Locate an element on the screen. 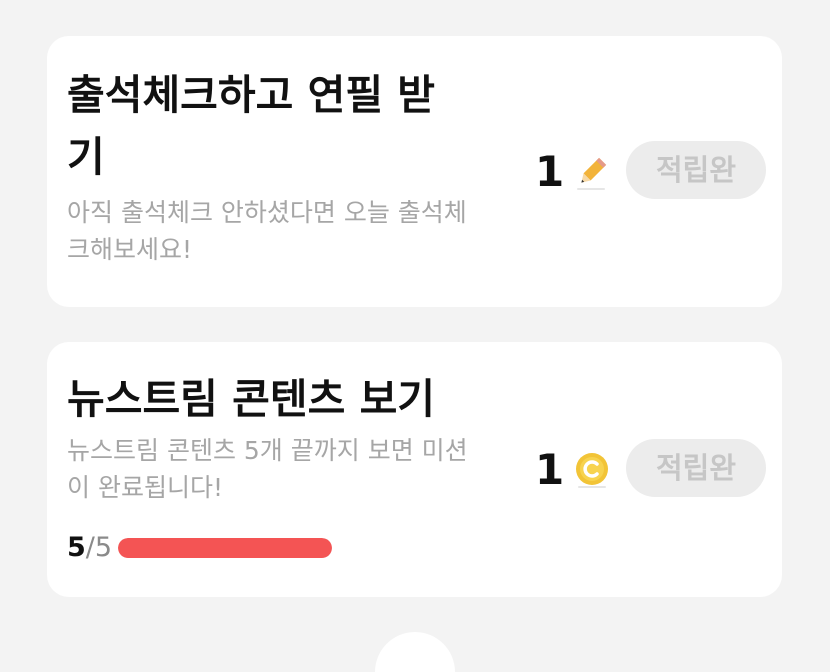 The image size is (830, 672). progress-total: /5 is located at coordinates (99, 547).